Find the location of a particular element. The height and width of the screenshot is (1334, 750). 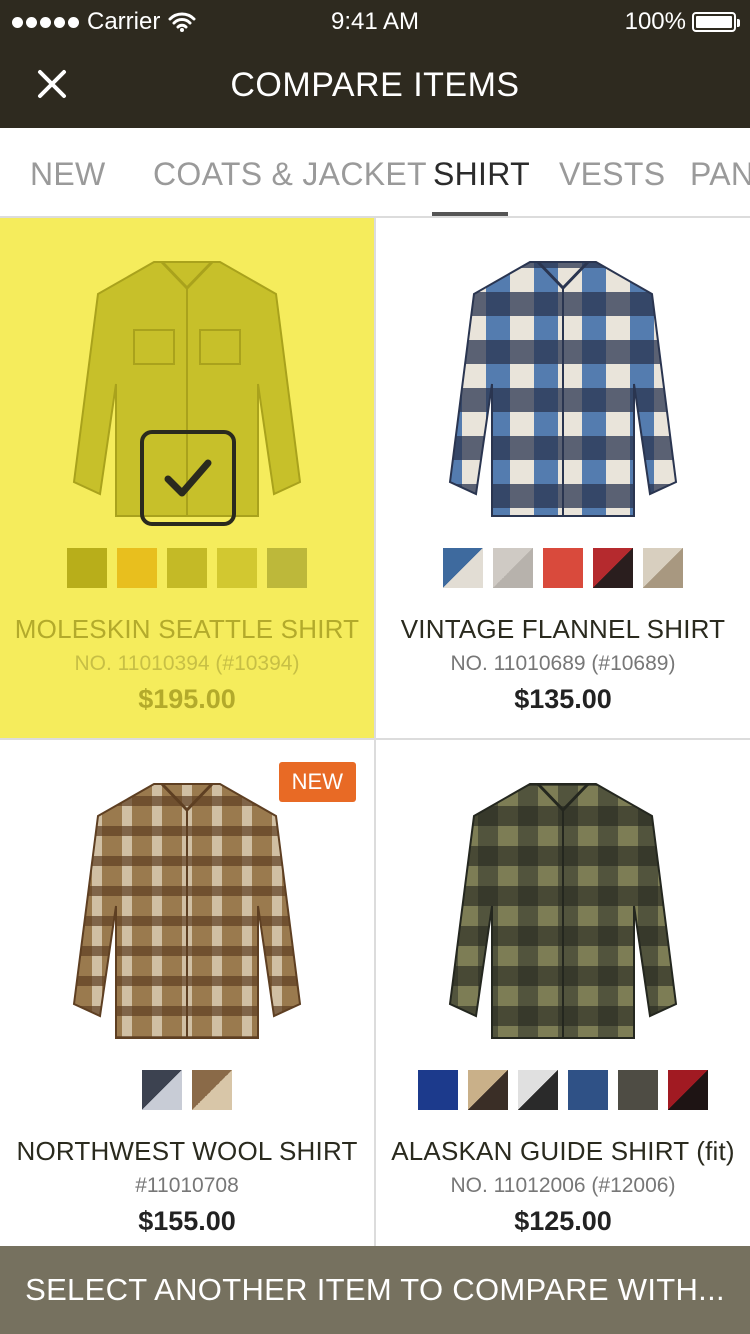

battery-percent: 100% is located at coordinates (655, 21).